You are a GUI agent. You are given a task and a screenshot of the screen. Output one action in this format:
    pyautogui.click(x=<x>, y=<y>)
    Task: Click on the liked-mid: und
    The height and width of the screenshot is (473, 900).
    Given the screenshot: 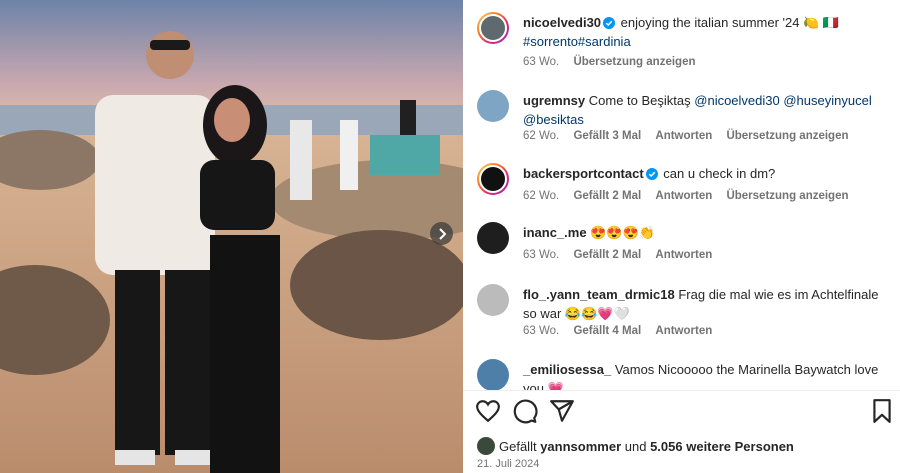 What is the action you would take?
    pyautogui.click(x=635, y=446)
    